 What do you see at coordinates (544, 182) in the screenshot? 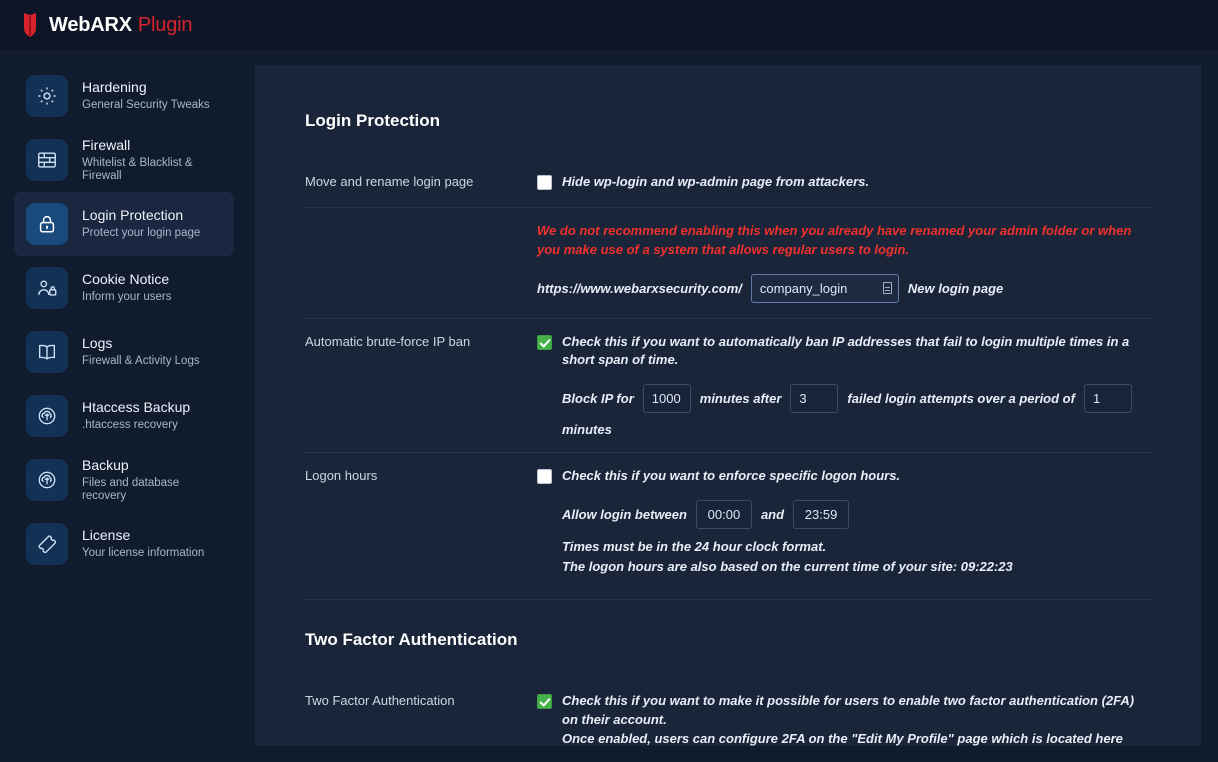
I see `hide-wp-login-checkbox` at bounding box center [544, 182].